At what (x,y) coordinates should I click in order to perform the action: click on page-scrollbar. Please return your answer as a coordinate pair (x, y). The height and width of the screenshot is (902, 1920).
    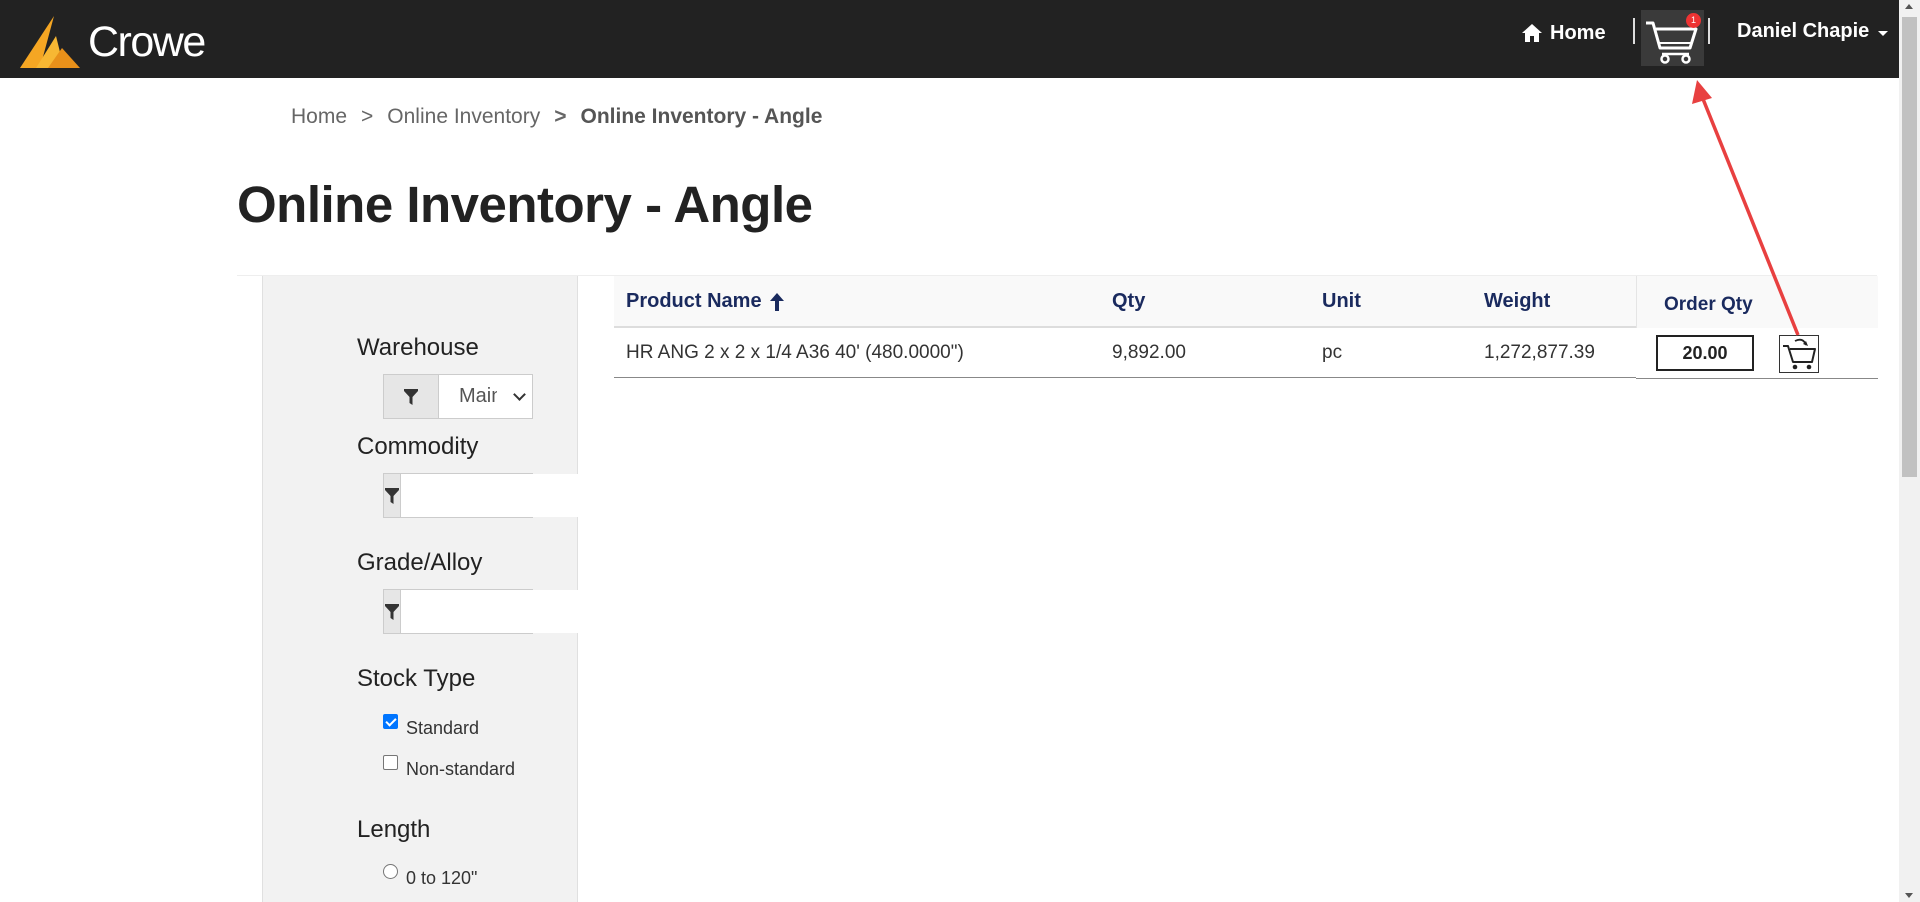
    Looking at the image, I should click on (1909, 451).